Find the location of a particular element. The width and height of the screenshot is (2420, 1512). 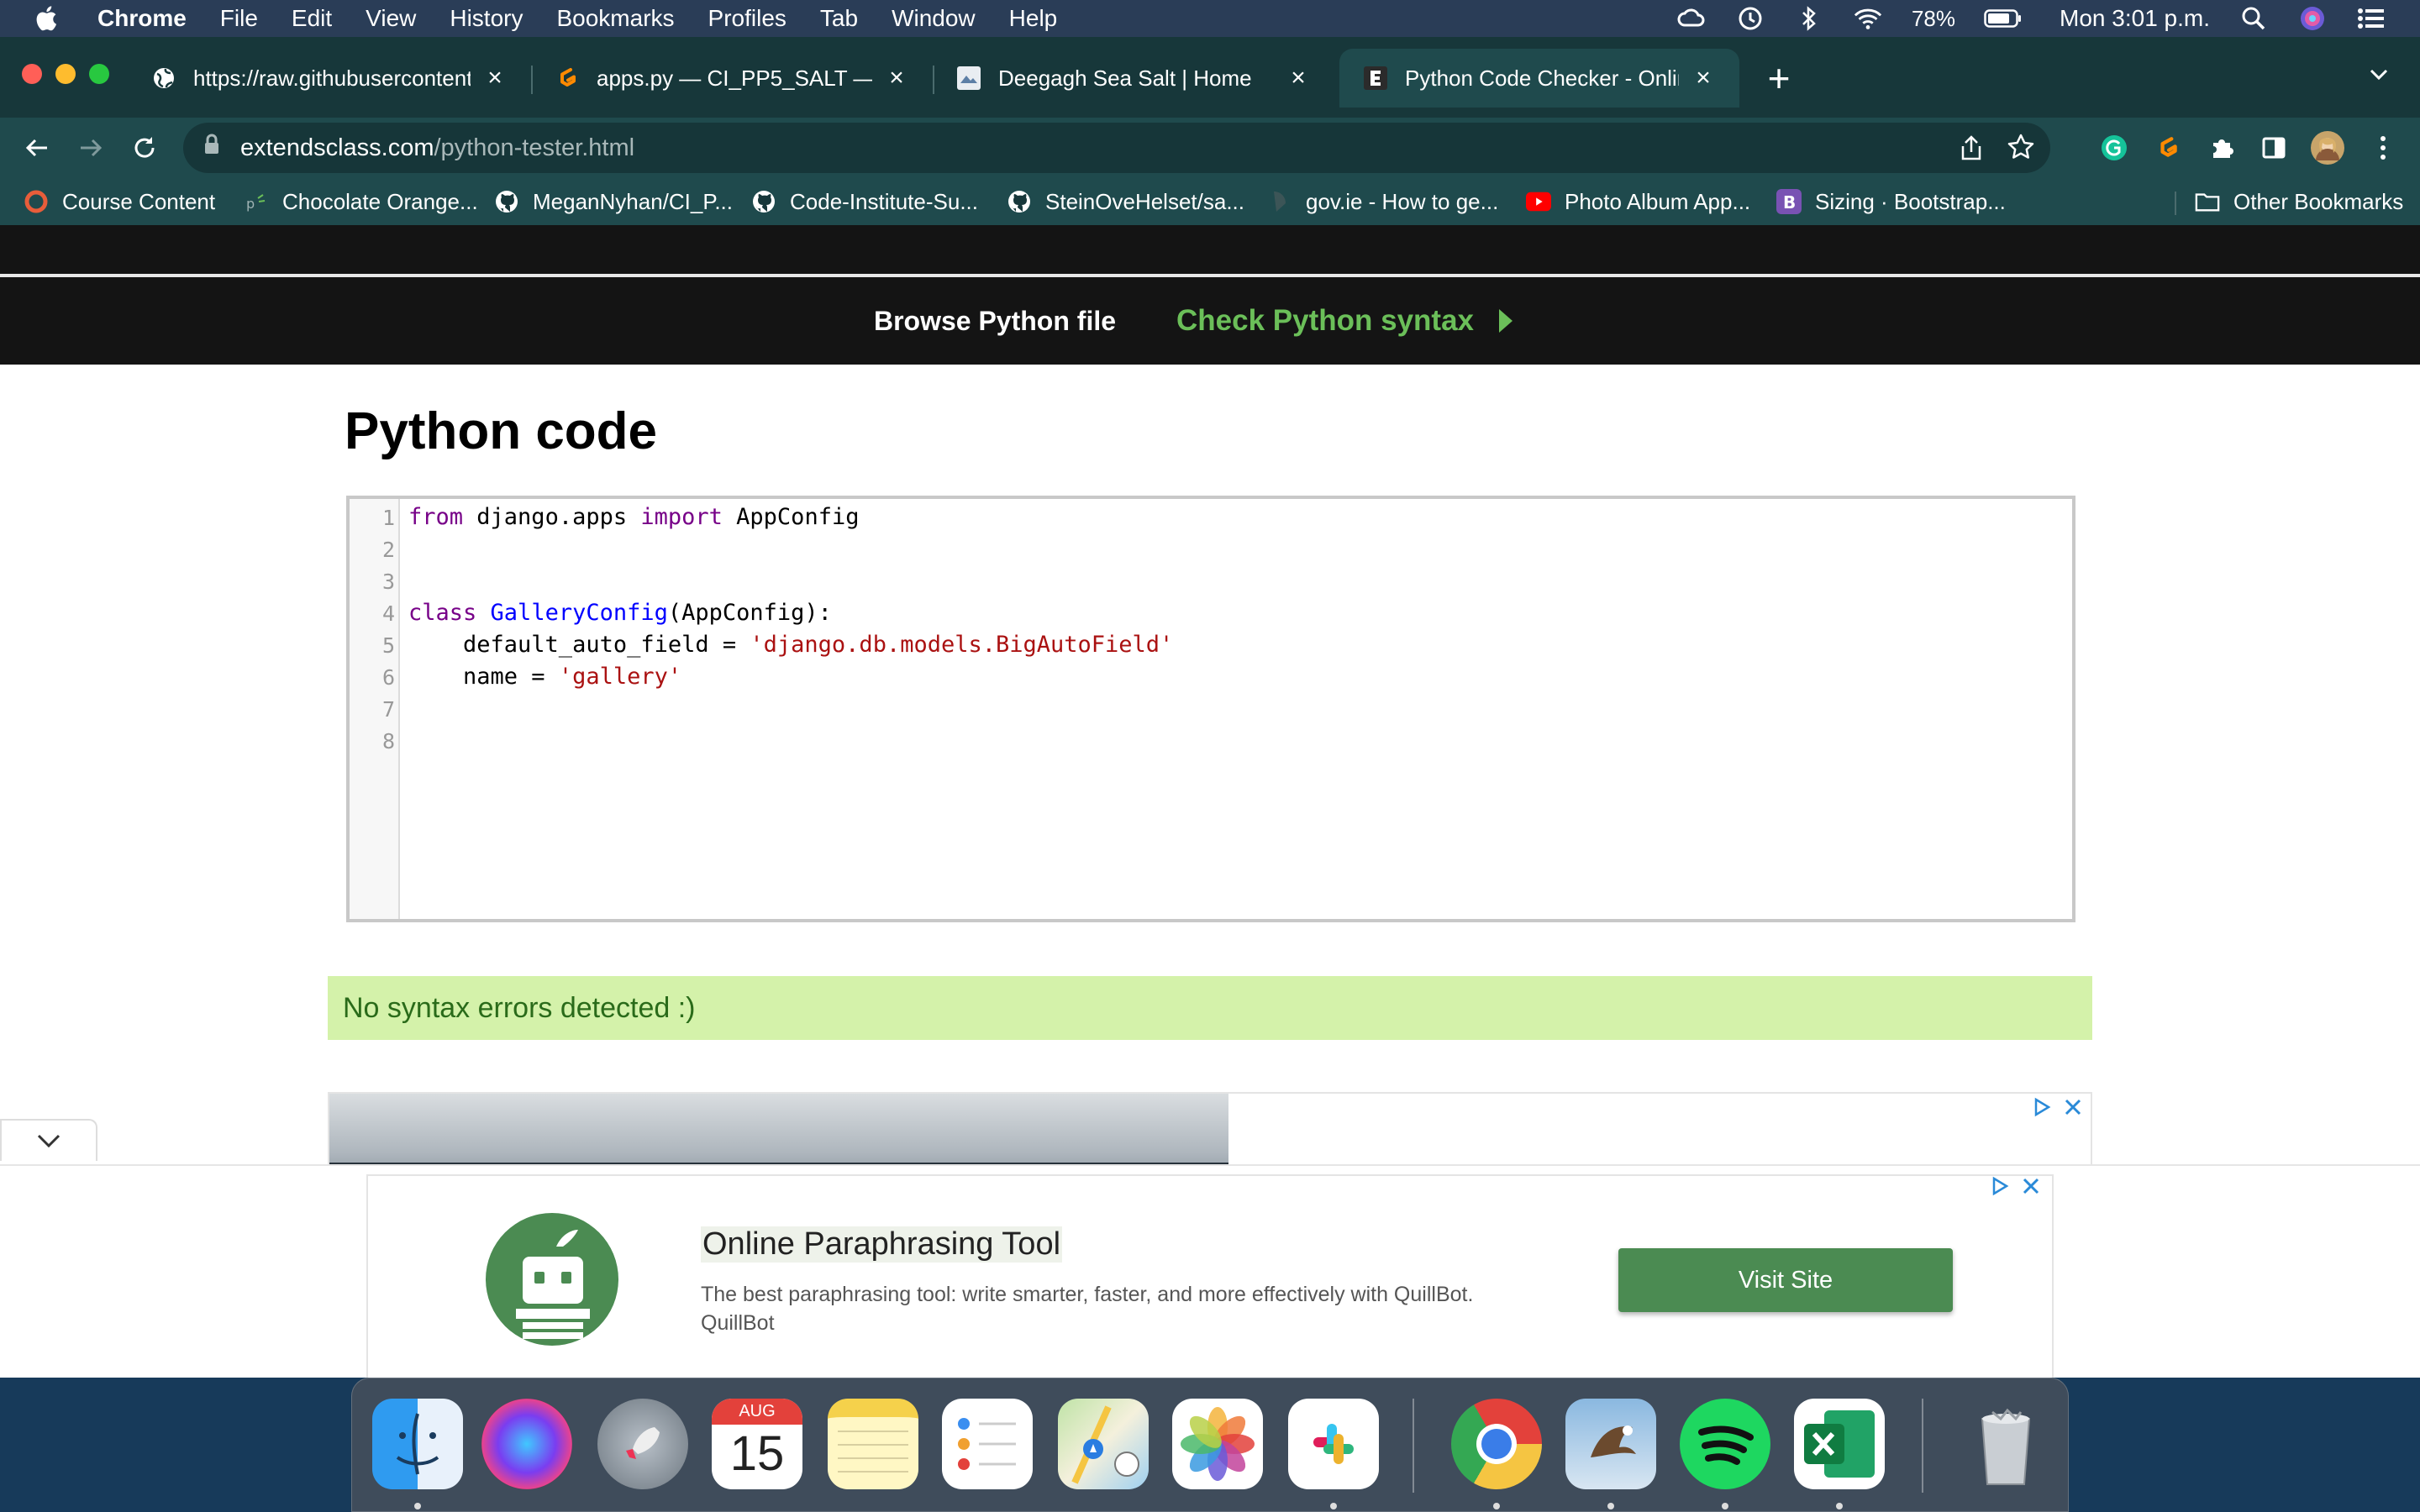

chrome-icon is located at coordinates (1497, 1444).